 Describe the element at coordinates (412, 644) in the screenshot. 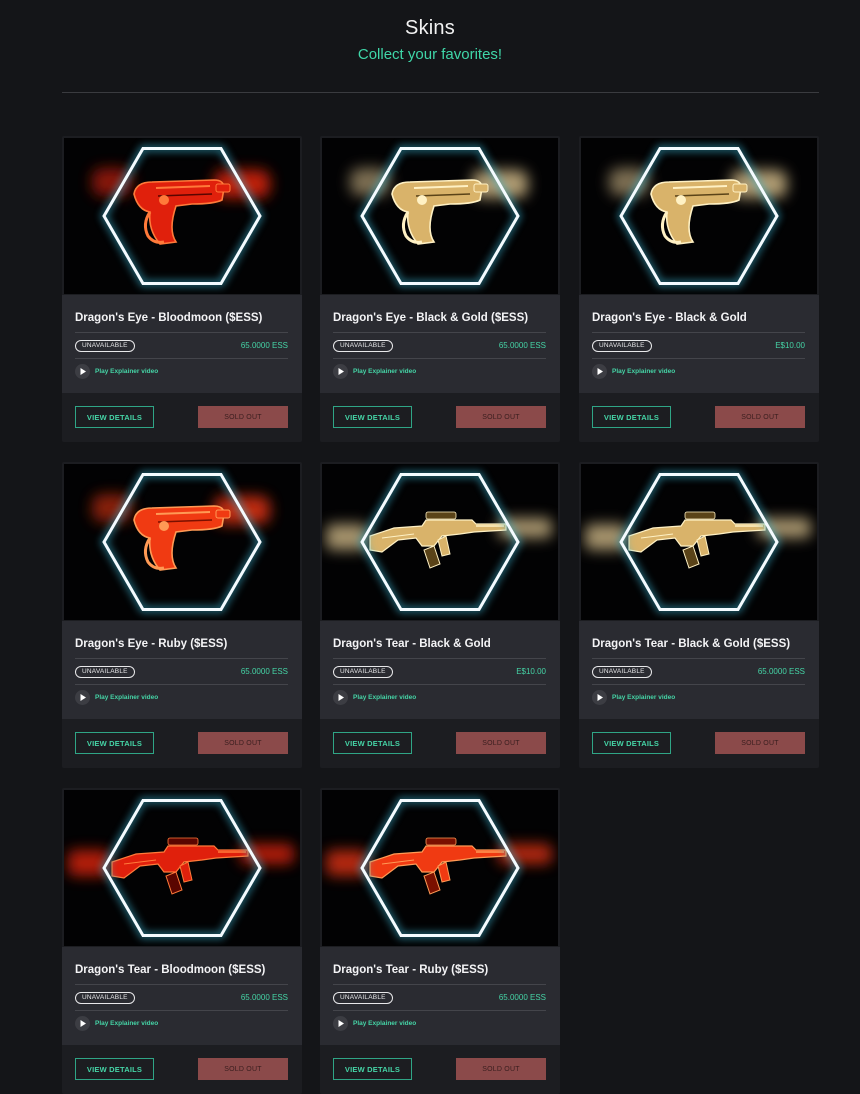

I see `product-name: Dragon's Tear - Black & Gold` at that location.